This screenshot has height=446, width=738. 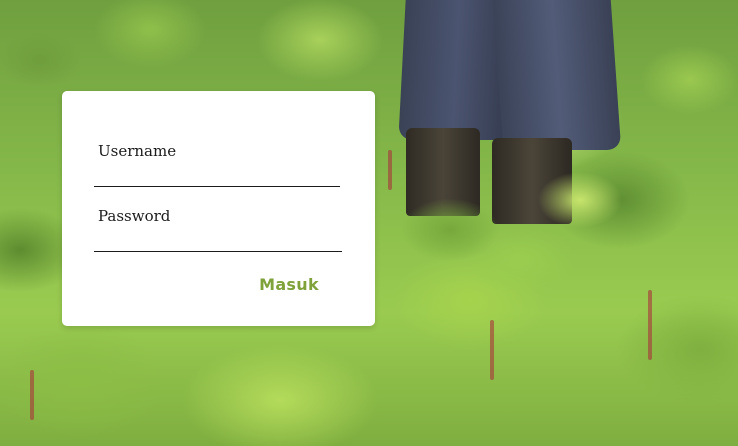 What do you see at coordinates (137, 151) in the screenshot?
I see `username-label: Username` at bounding box center [137, 151].